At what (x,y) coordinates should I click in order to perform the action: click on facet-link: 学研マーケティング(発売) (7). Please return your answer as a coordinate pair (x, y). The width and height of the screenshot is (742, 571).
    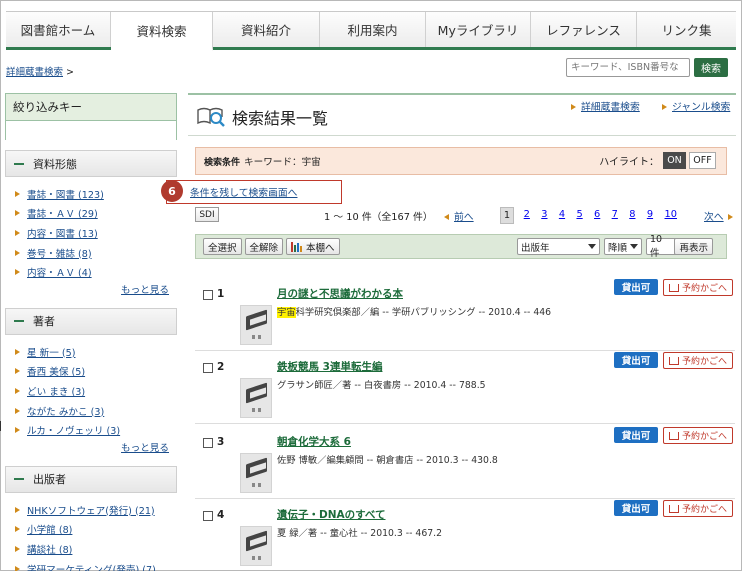
    Looking at the image, I should click on (91, 566).